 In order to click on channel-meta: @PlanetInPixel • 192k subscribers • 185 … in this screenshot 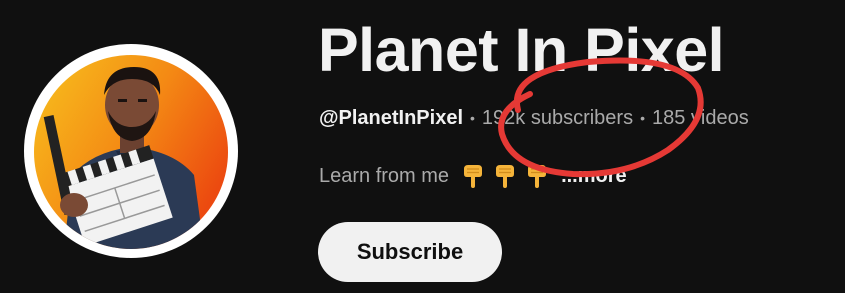, I will do `click(534, 118)`.